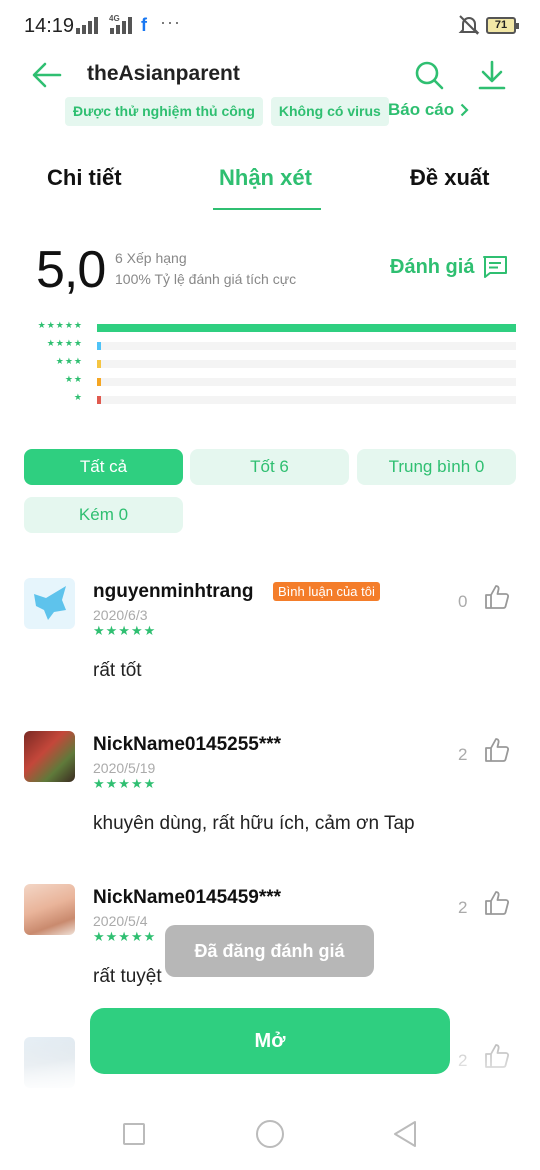  Describe the element at coordinates (120, 615) in the screenshot. I see `review-date: 2020/6/3` at that location.